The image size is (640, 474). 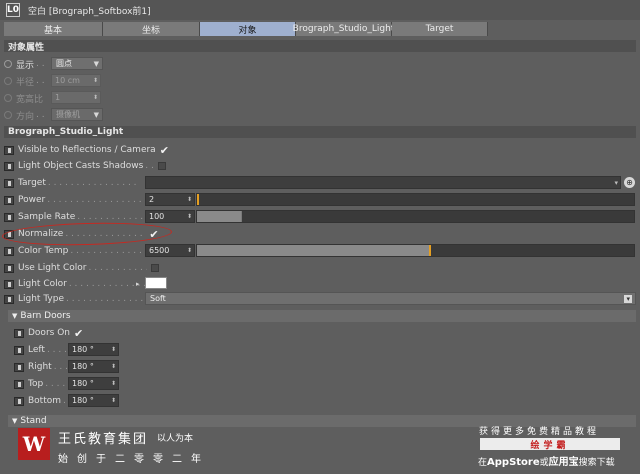 I want to click on display-row: 显示 . ., so click(x=24, y=64).